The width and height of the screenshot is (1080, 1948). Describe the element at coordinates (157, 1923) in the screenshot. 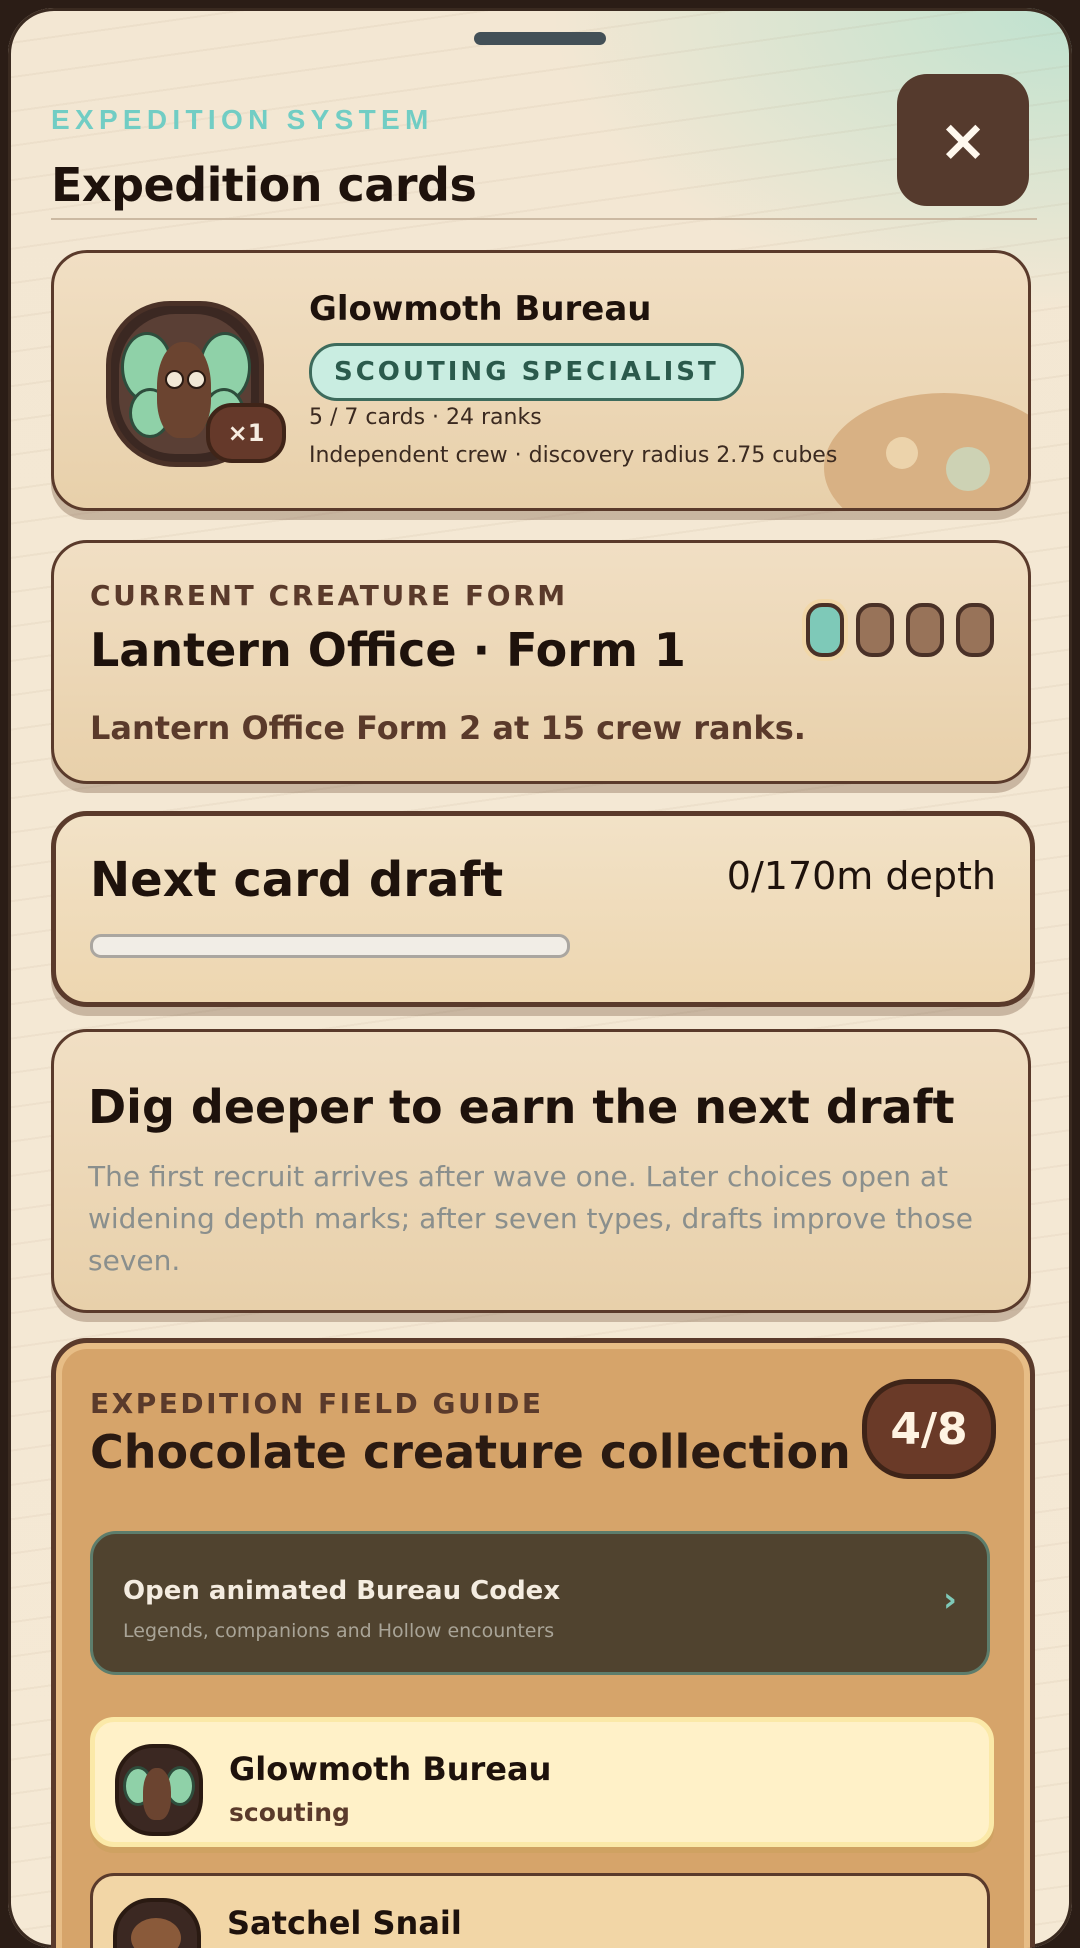

I see `satchel-snail-avatar` at that location.